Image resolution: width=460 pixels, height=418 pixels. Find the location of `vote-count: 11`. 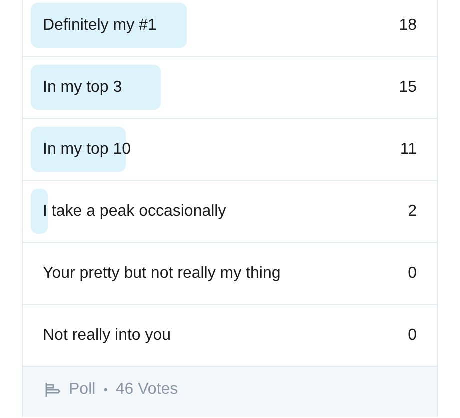

vote-count: 11 is located at coordinates (408, 149).